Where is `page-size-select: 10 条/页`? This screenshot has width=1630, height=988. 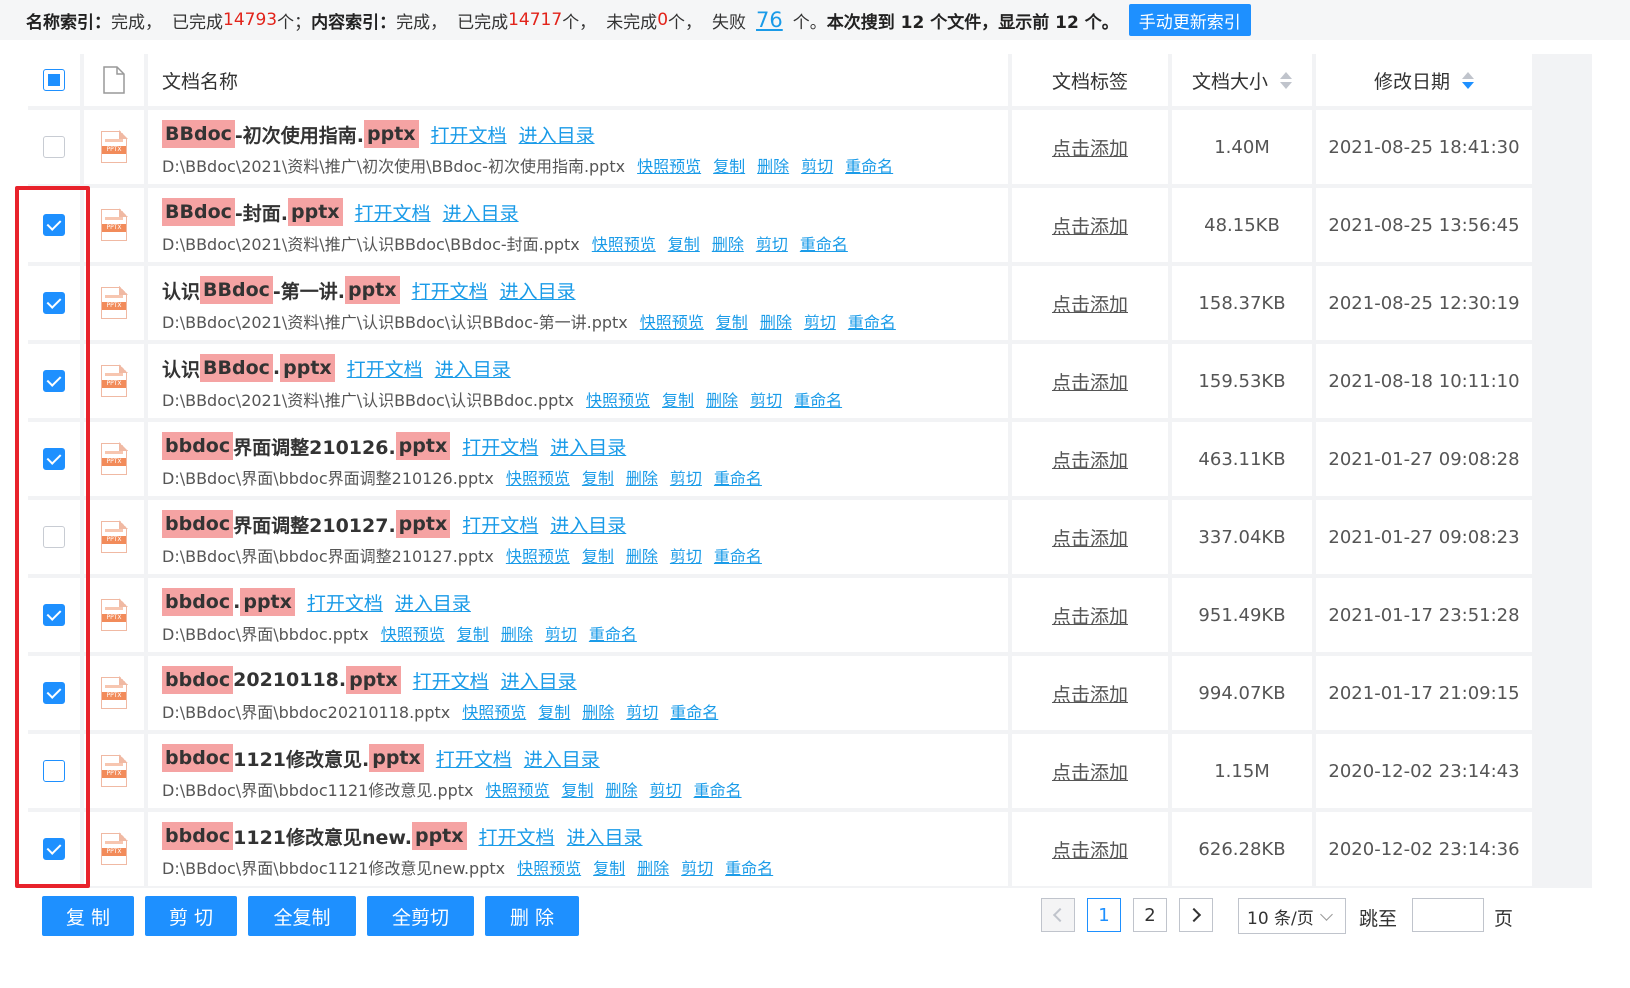 page-size-select: 10 条/页 is located at coordinates (1292, 916).